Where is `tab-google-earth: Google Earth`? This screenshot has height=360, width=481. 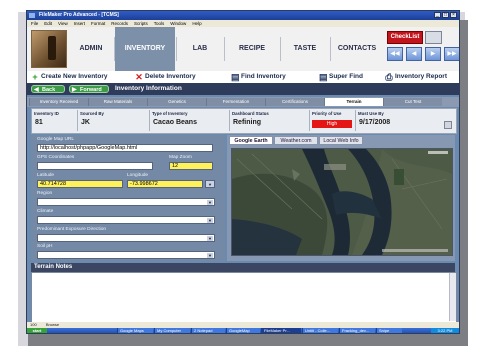 tab-google-earth: Google Earth is located at coordinates (251, 140).